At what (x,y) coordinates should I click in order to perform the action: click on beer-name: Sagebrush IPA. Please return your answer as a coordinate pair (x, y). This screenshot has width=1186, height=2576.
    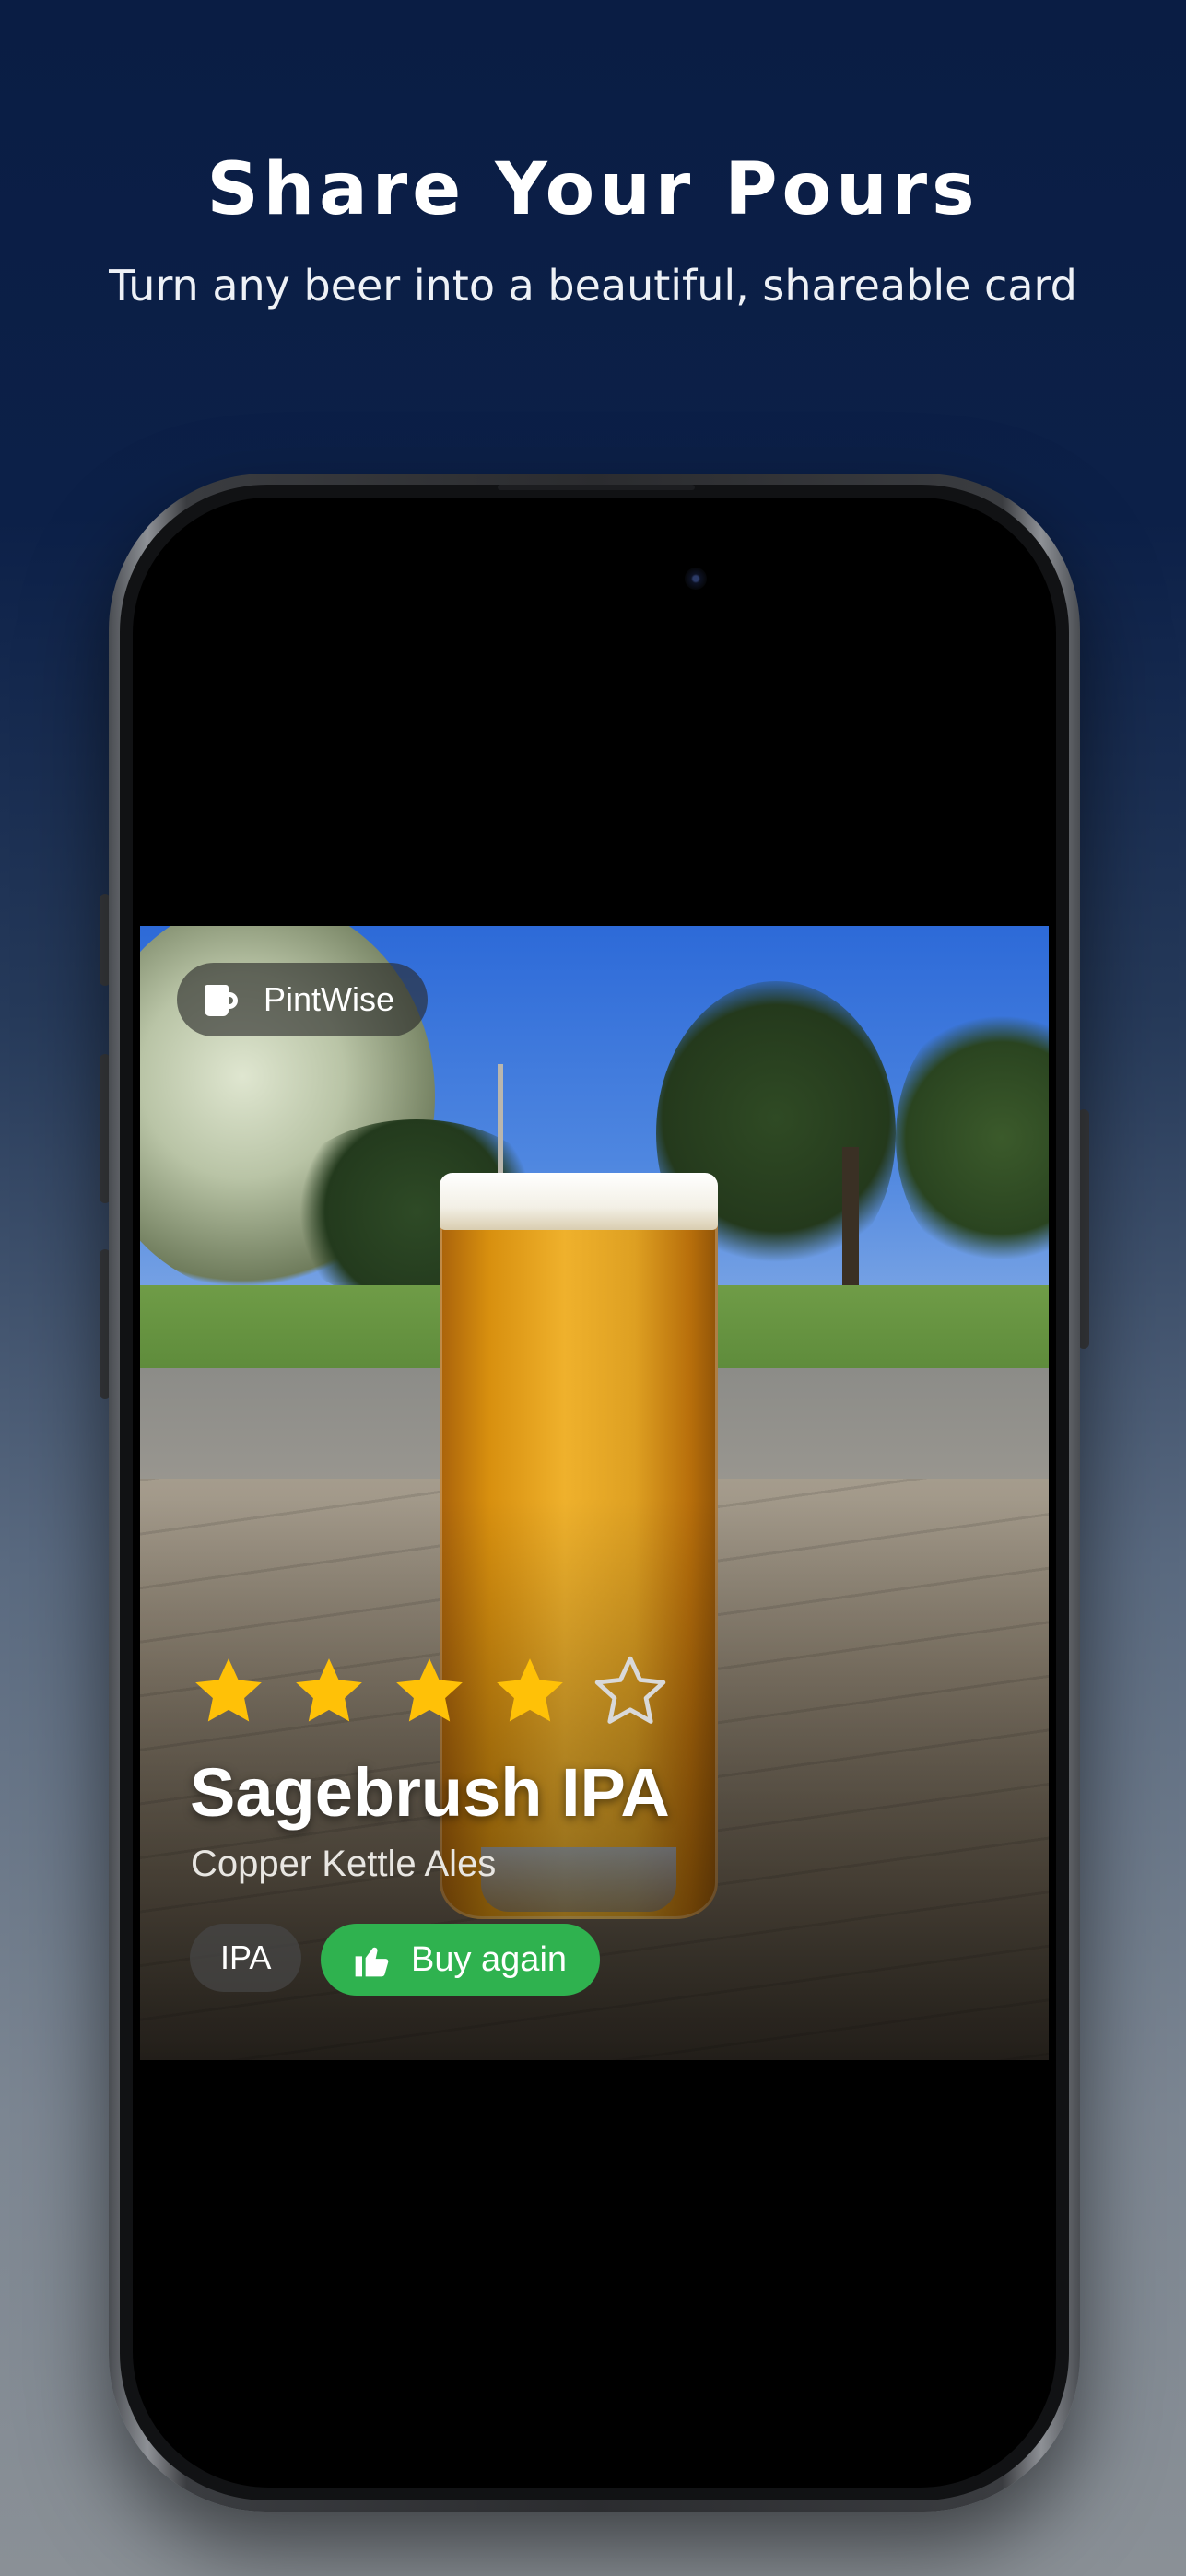
    Looking at the image, I should click on (430, 1792).